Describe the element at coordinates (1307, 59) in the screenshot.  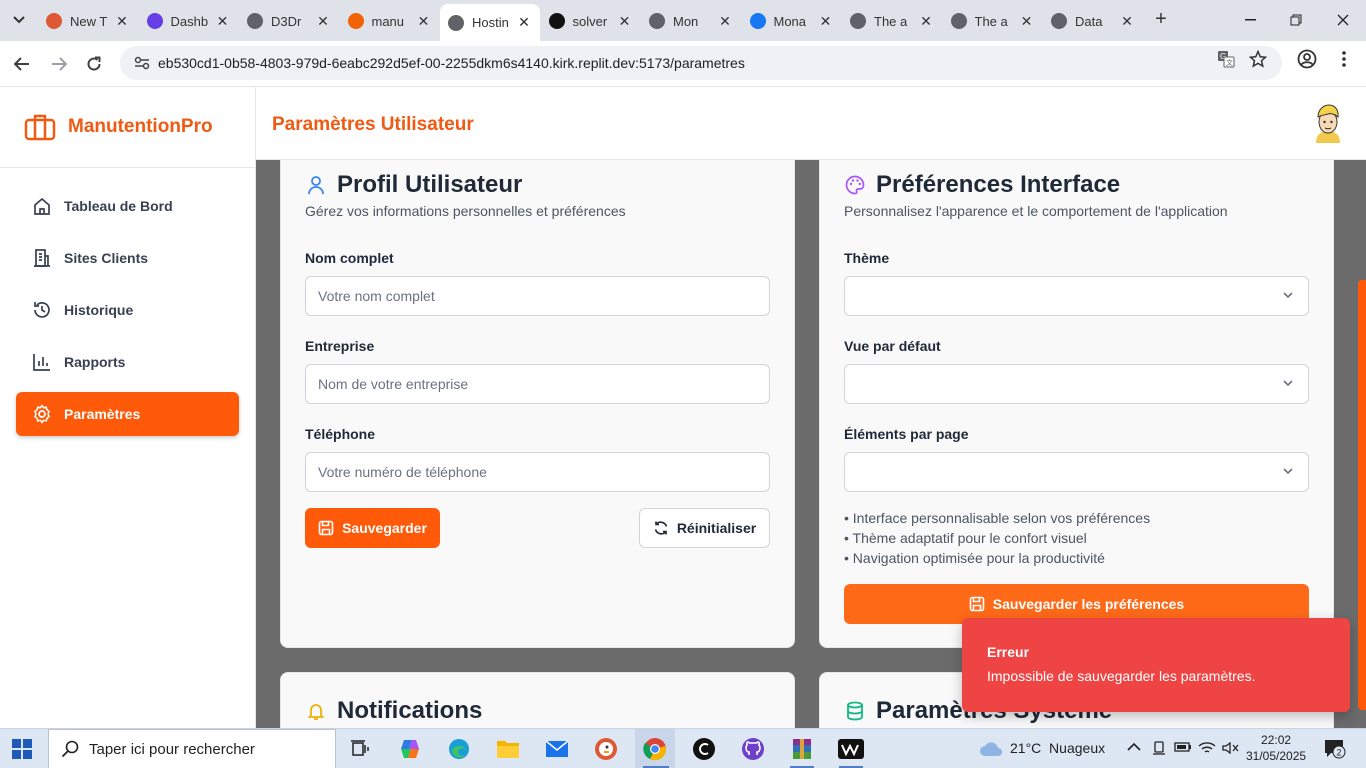
I see `profile-icon` at that location.